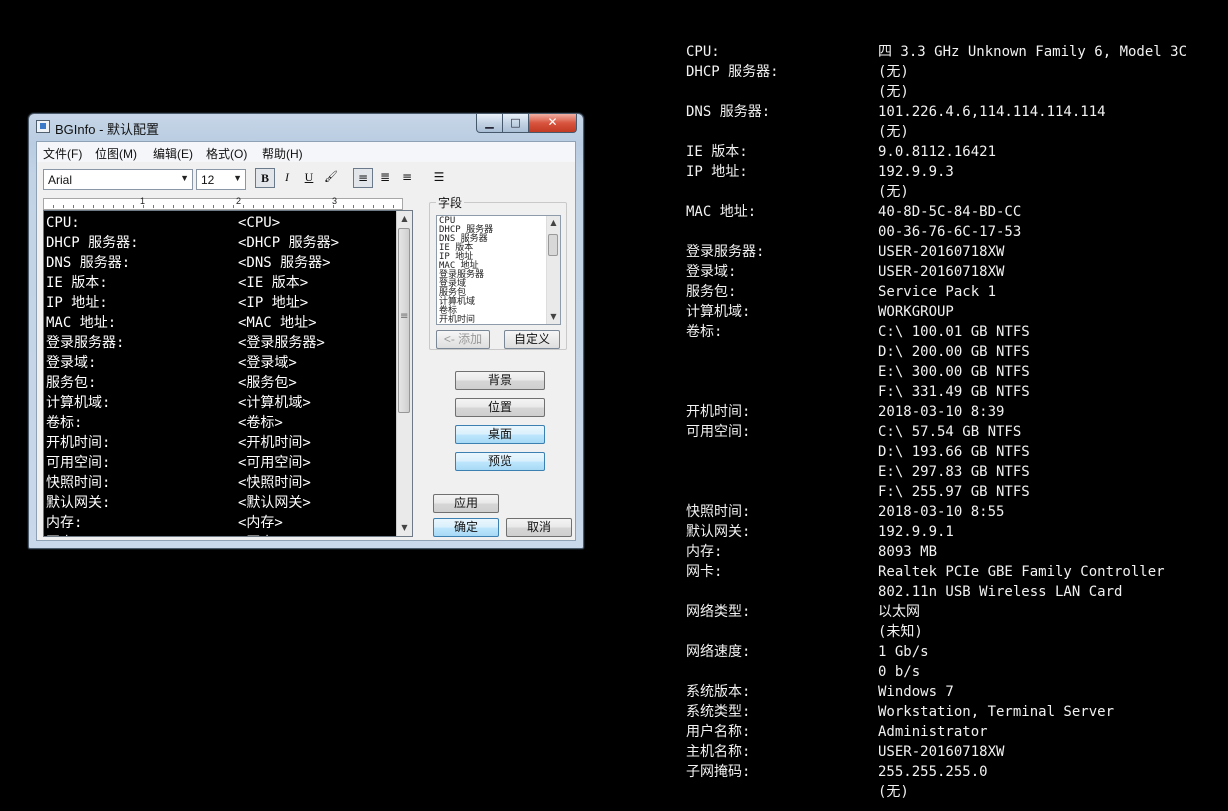 Image resolution: width=1228 pixels, height=811 pixels. I want to click on editor-row-label: CPU:, so click(63, 223).